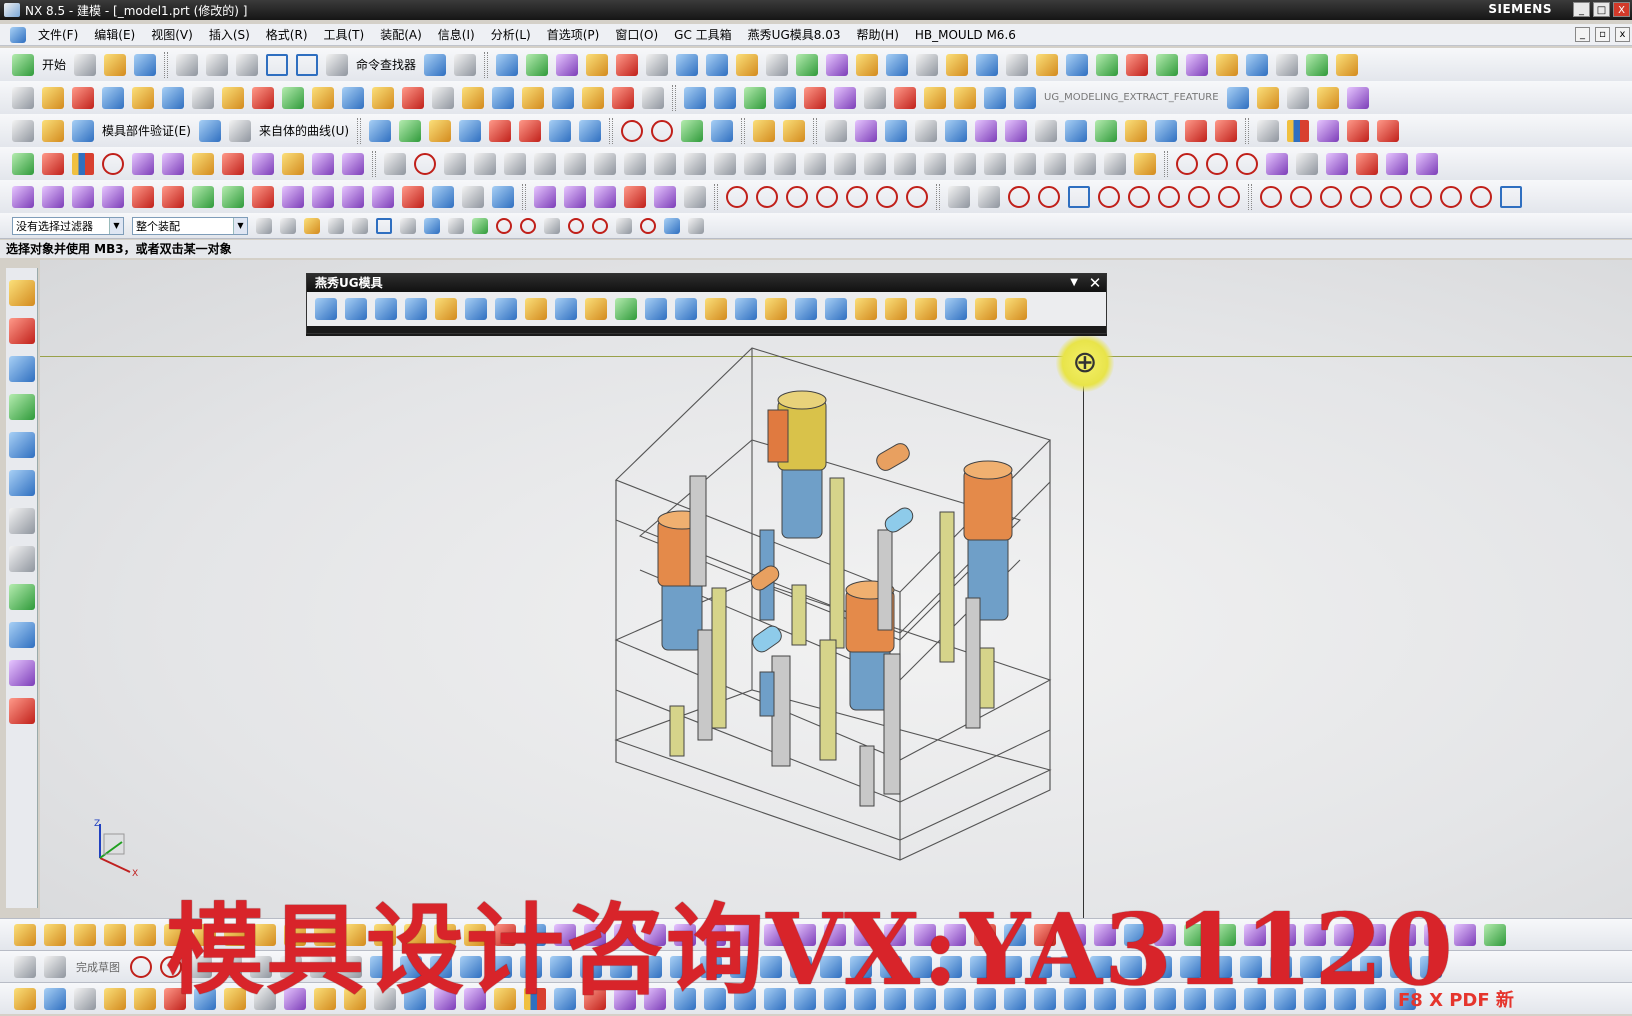 The height and width of the screenshot is (1016, 1632). Describe the element at coordinates (440, 130) in the screenshot. I see `plate-c-icon` at that location.